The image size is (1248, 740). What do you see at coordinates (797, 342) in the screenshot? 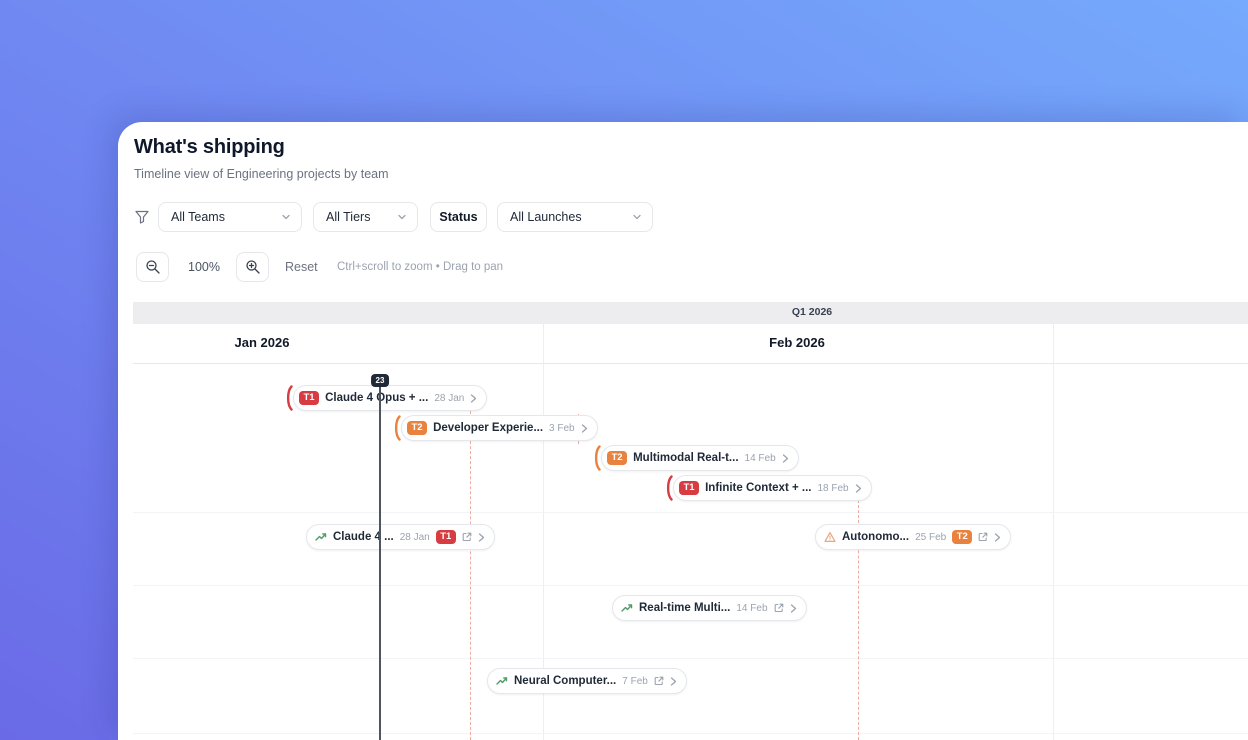
I see `month-label-feb: Feb 2026` at bounding box center [797, 342].